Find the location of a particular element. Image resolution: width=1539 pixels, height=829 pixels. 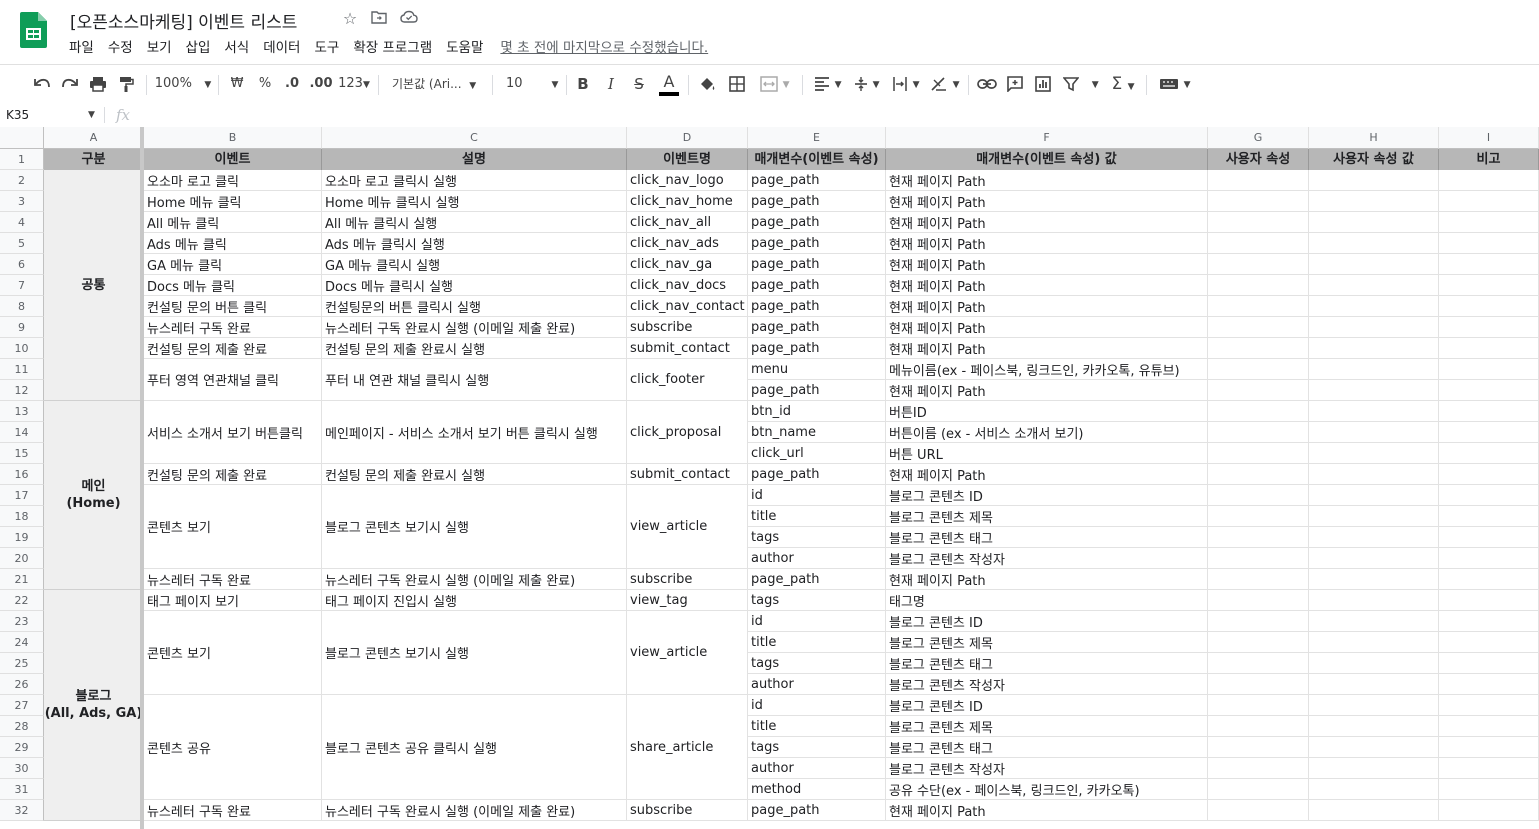

header-cell-b: 이벤트 is located at coordinates (233, 159).